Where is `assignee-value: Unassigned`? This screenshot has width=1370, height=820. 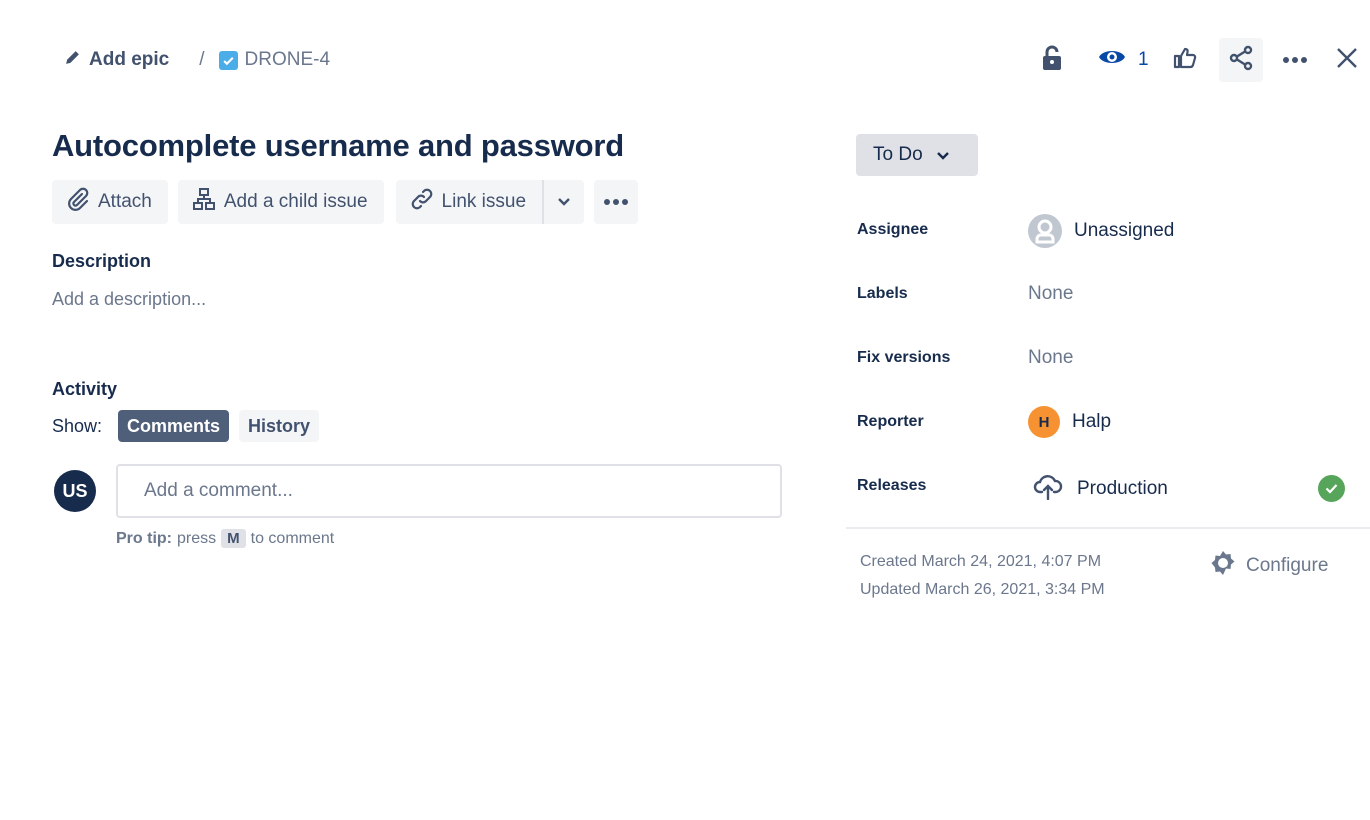
assignee-value: Unassigned is located at coordinates (1124, 230).